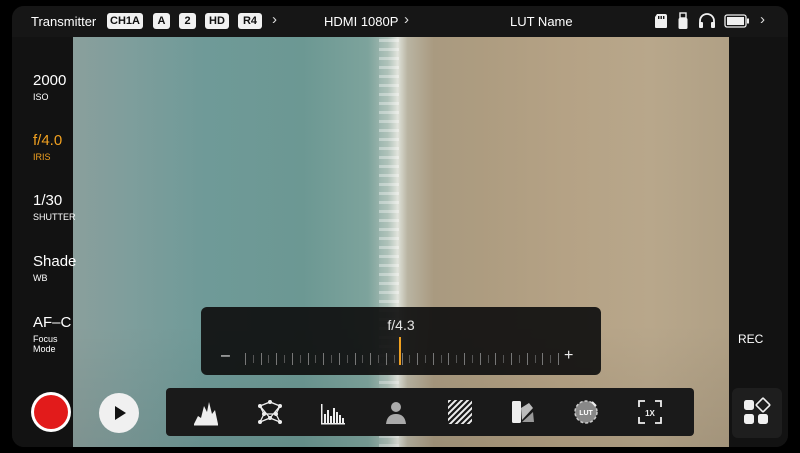 This screenshot has width=800, height=453. What do you see at coordinates (206, 412) in the screenshot?
I see `waveform-icon` at bounding box center [206, 412].